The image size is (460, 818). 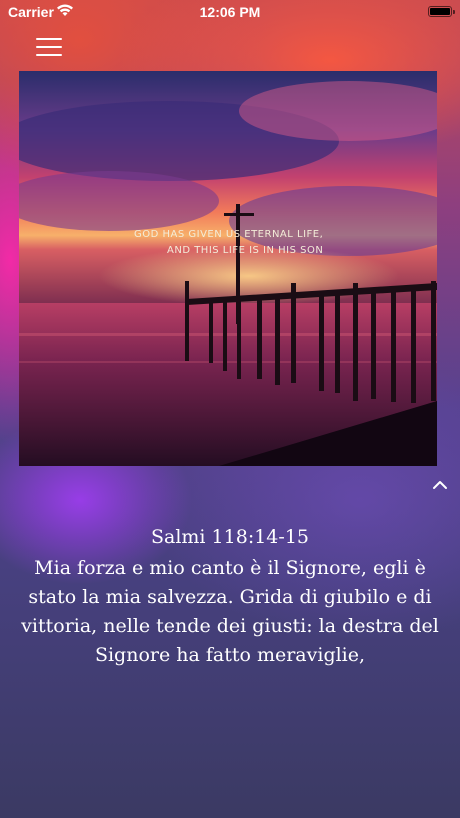 I want to click on image-caption-line-2: AND THIS LIFE IS IN HIS SON, so click(x=245, y=250).